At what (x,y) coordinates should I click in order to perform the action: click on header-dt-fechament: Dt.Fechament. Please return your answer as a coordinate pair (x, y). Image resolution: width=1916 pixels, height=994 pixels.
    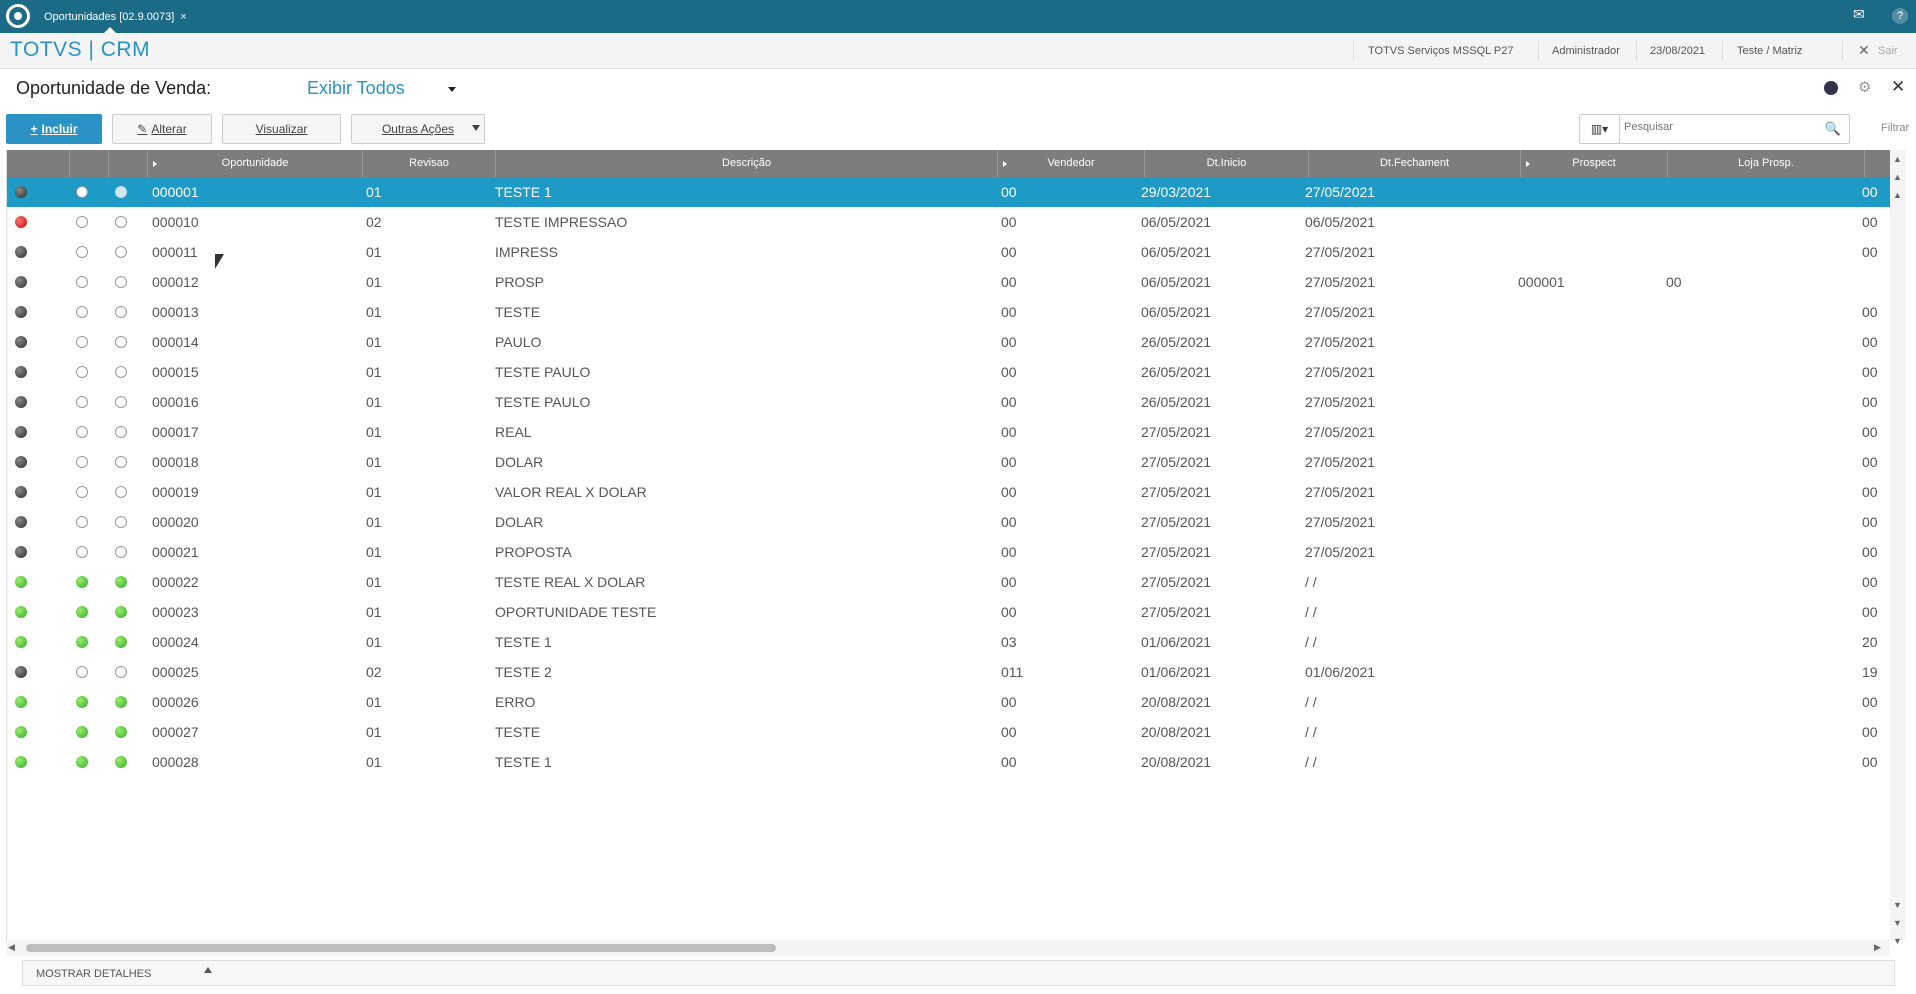
    Looking at the image, I should click on (1415, 163).